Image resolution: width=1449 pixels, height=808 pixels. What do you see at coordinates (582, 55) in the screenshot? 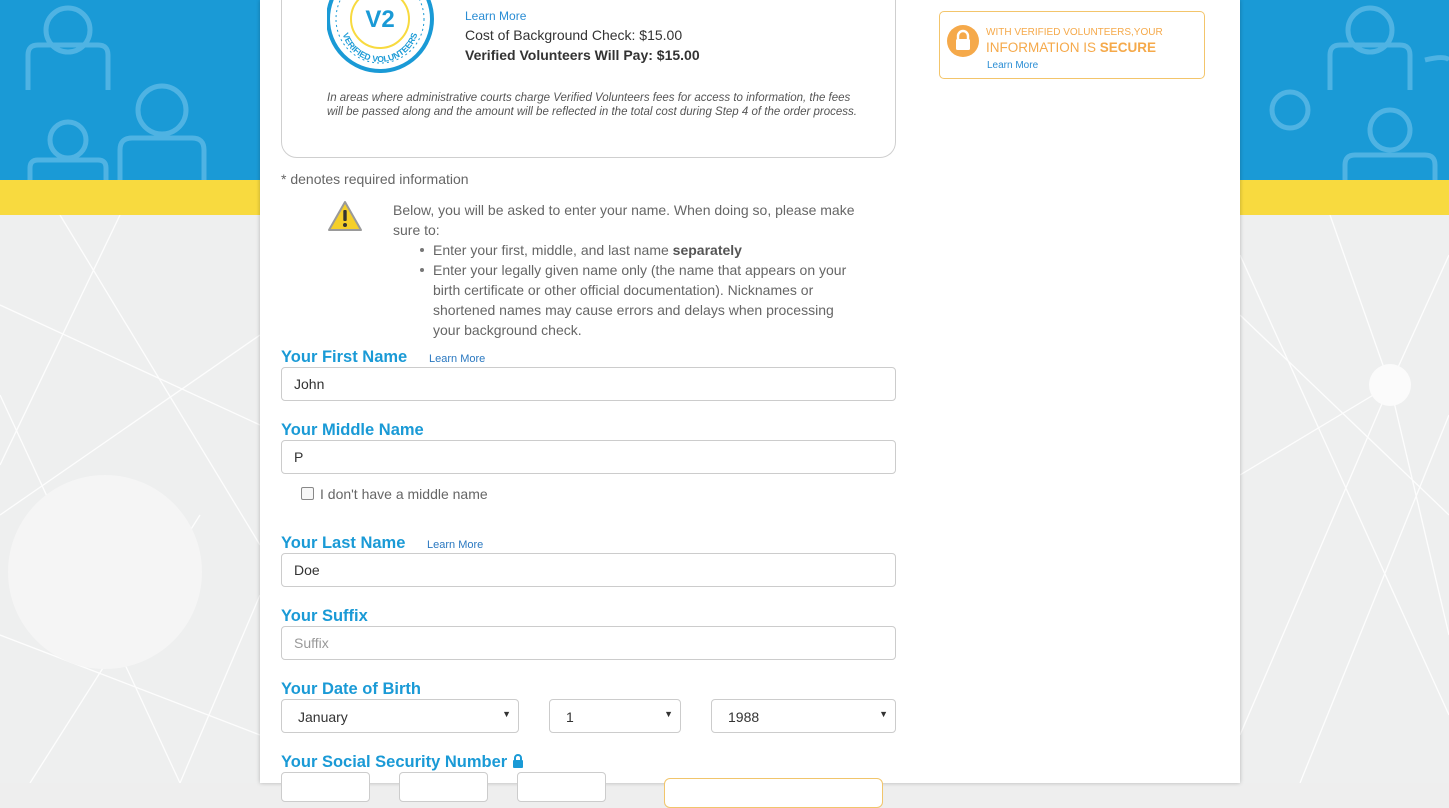
I see `verified-volunteers-pays: Verified Volunteers Will Pay: $15.00` at bounding box center [582, 55].